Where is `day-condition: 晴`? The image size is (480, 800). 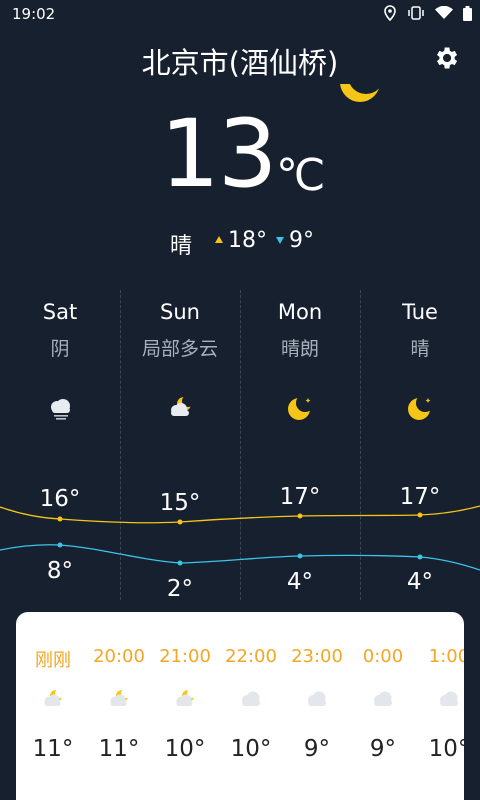
day-condition: 晴 is located at coordinates (420, 349).